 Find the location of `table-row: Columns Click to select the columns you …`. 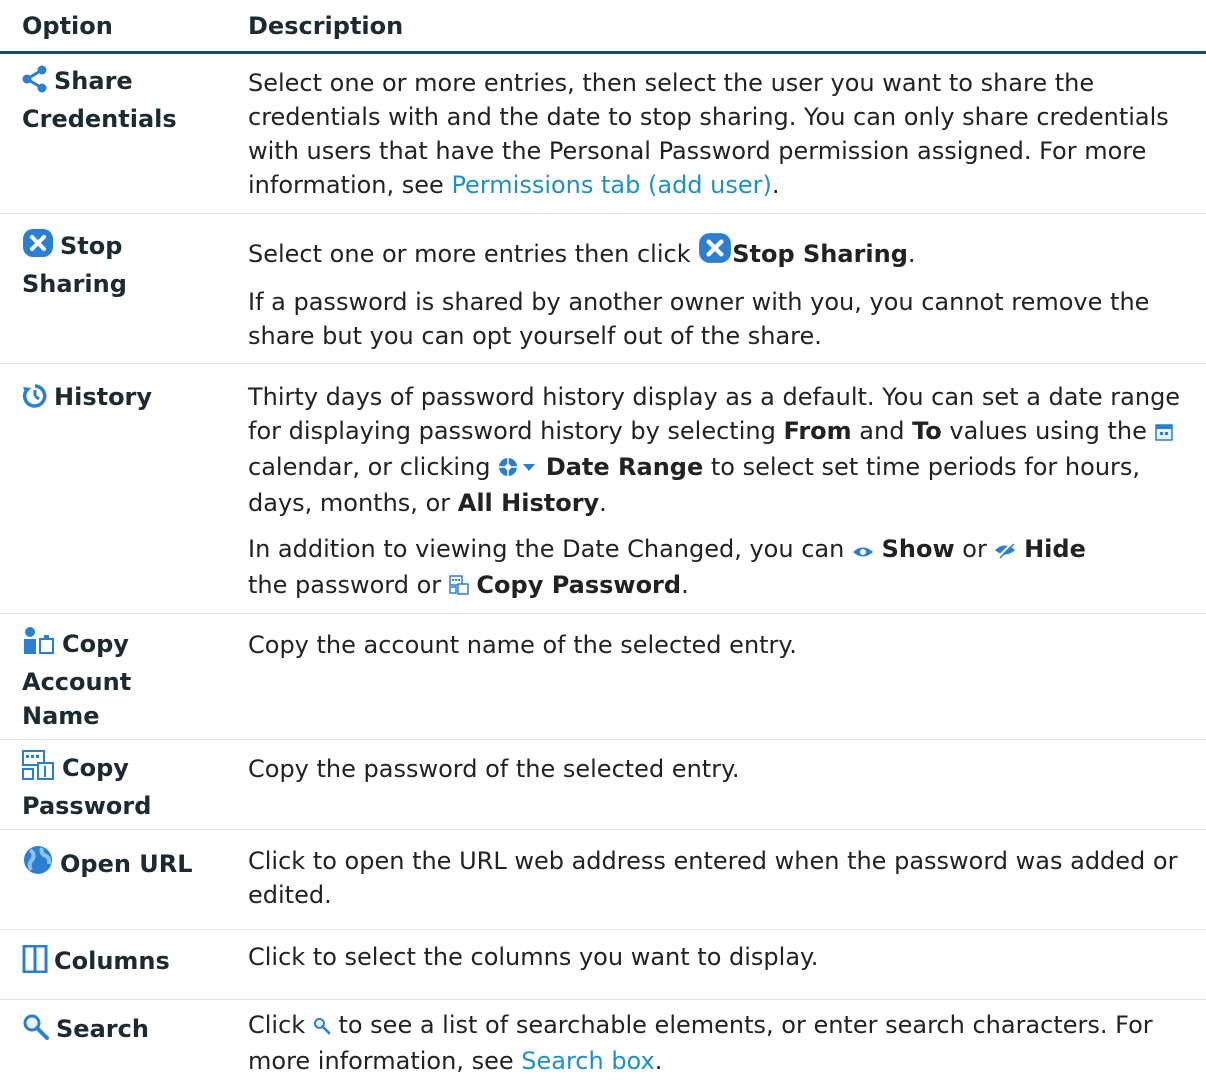

table-row: Columns Click to select the columns you … is located at coordinates (603, 965).